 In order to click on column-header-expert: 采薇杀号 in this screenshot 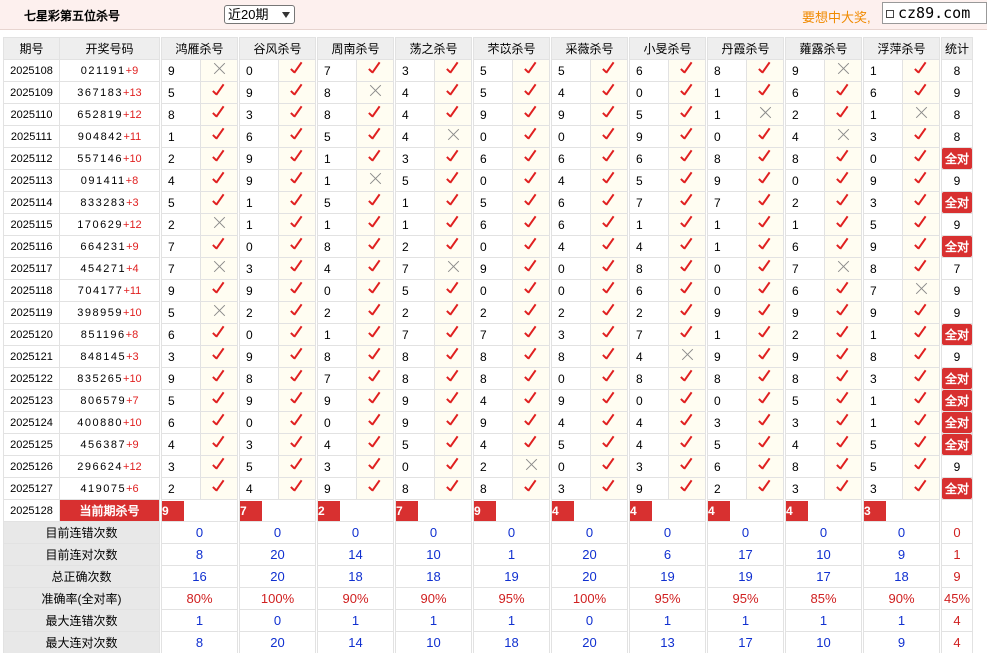, I will do `click(589, 48)`.